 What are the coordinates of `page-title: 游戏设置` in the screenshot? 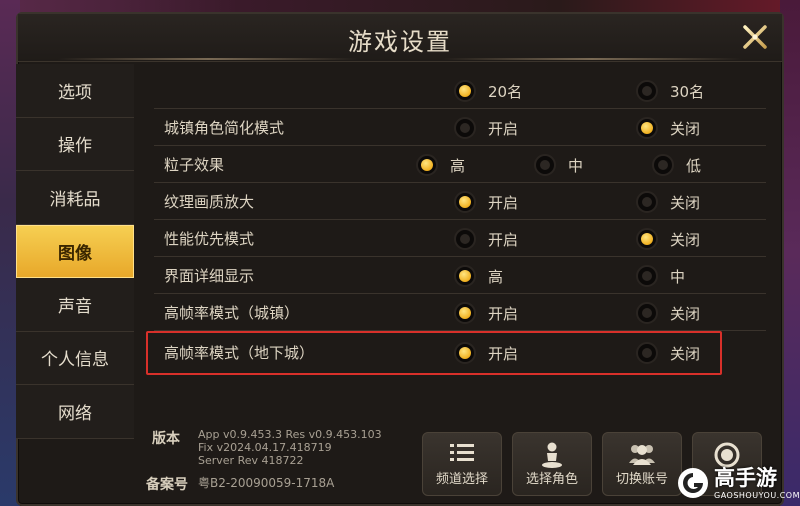 It's located at (400, 42).